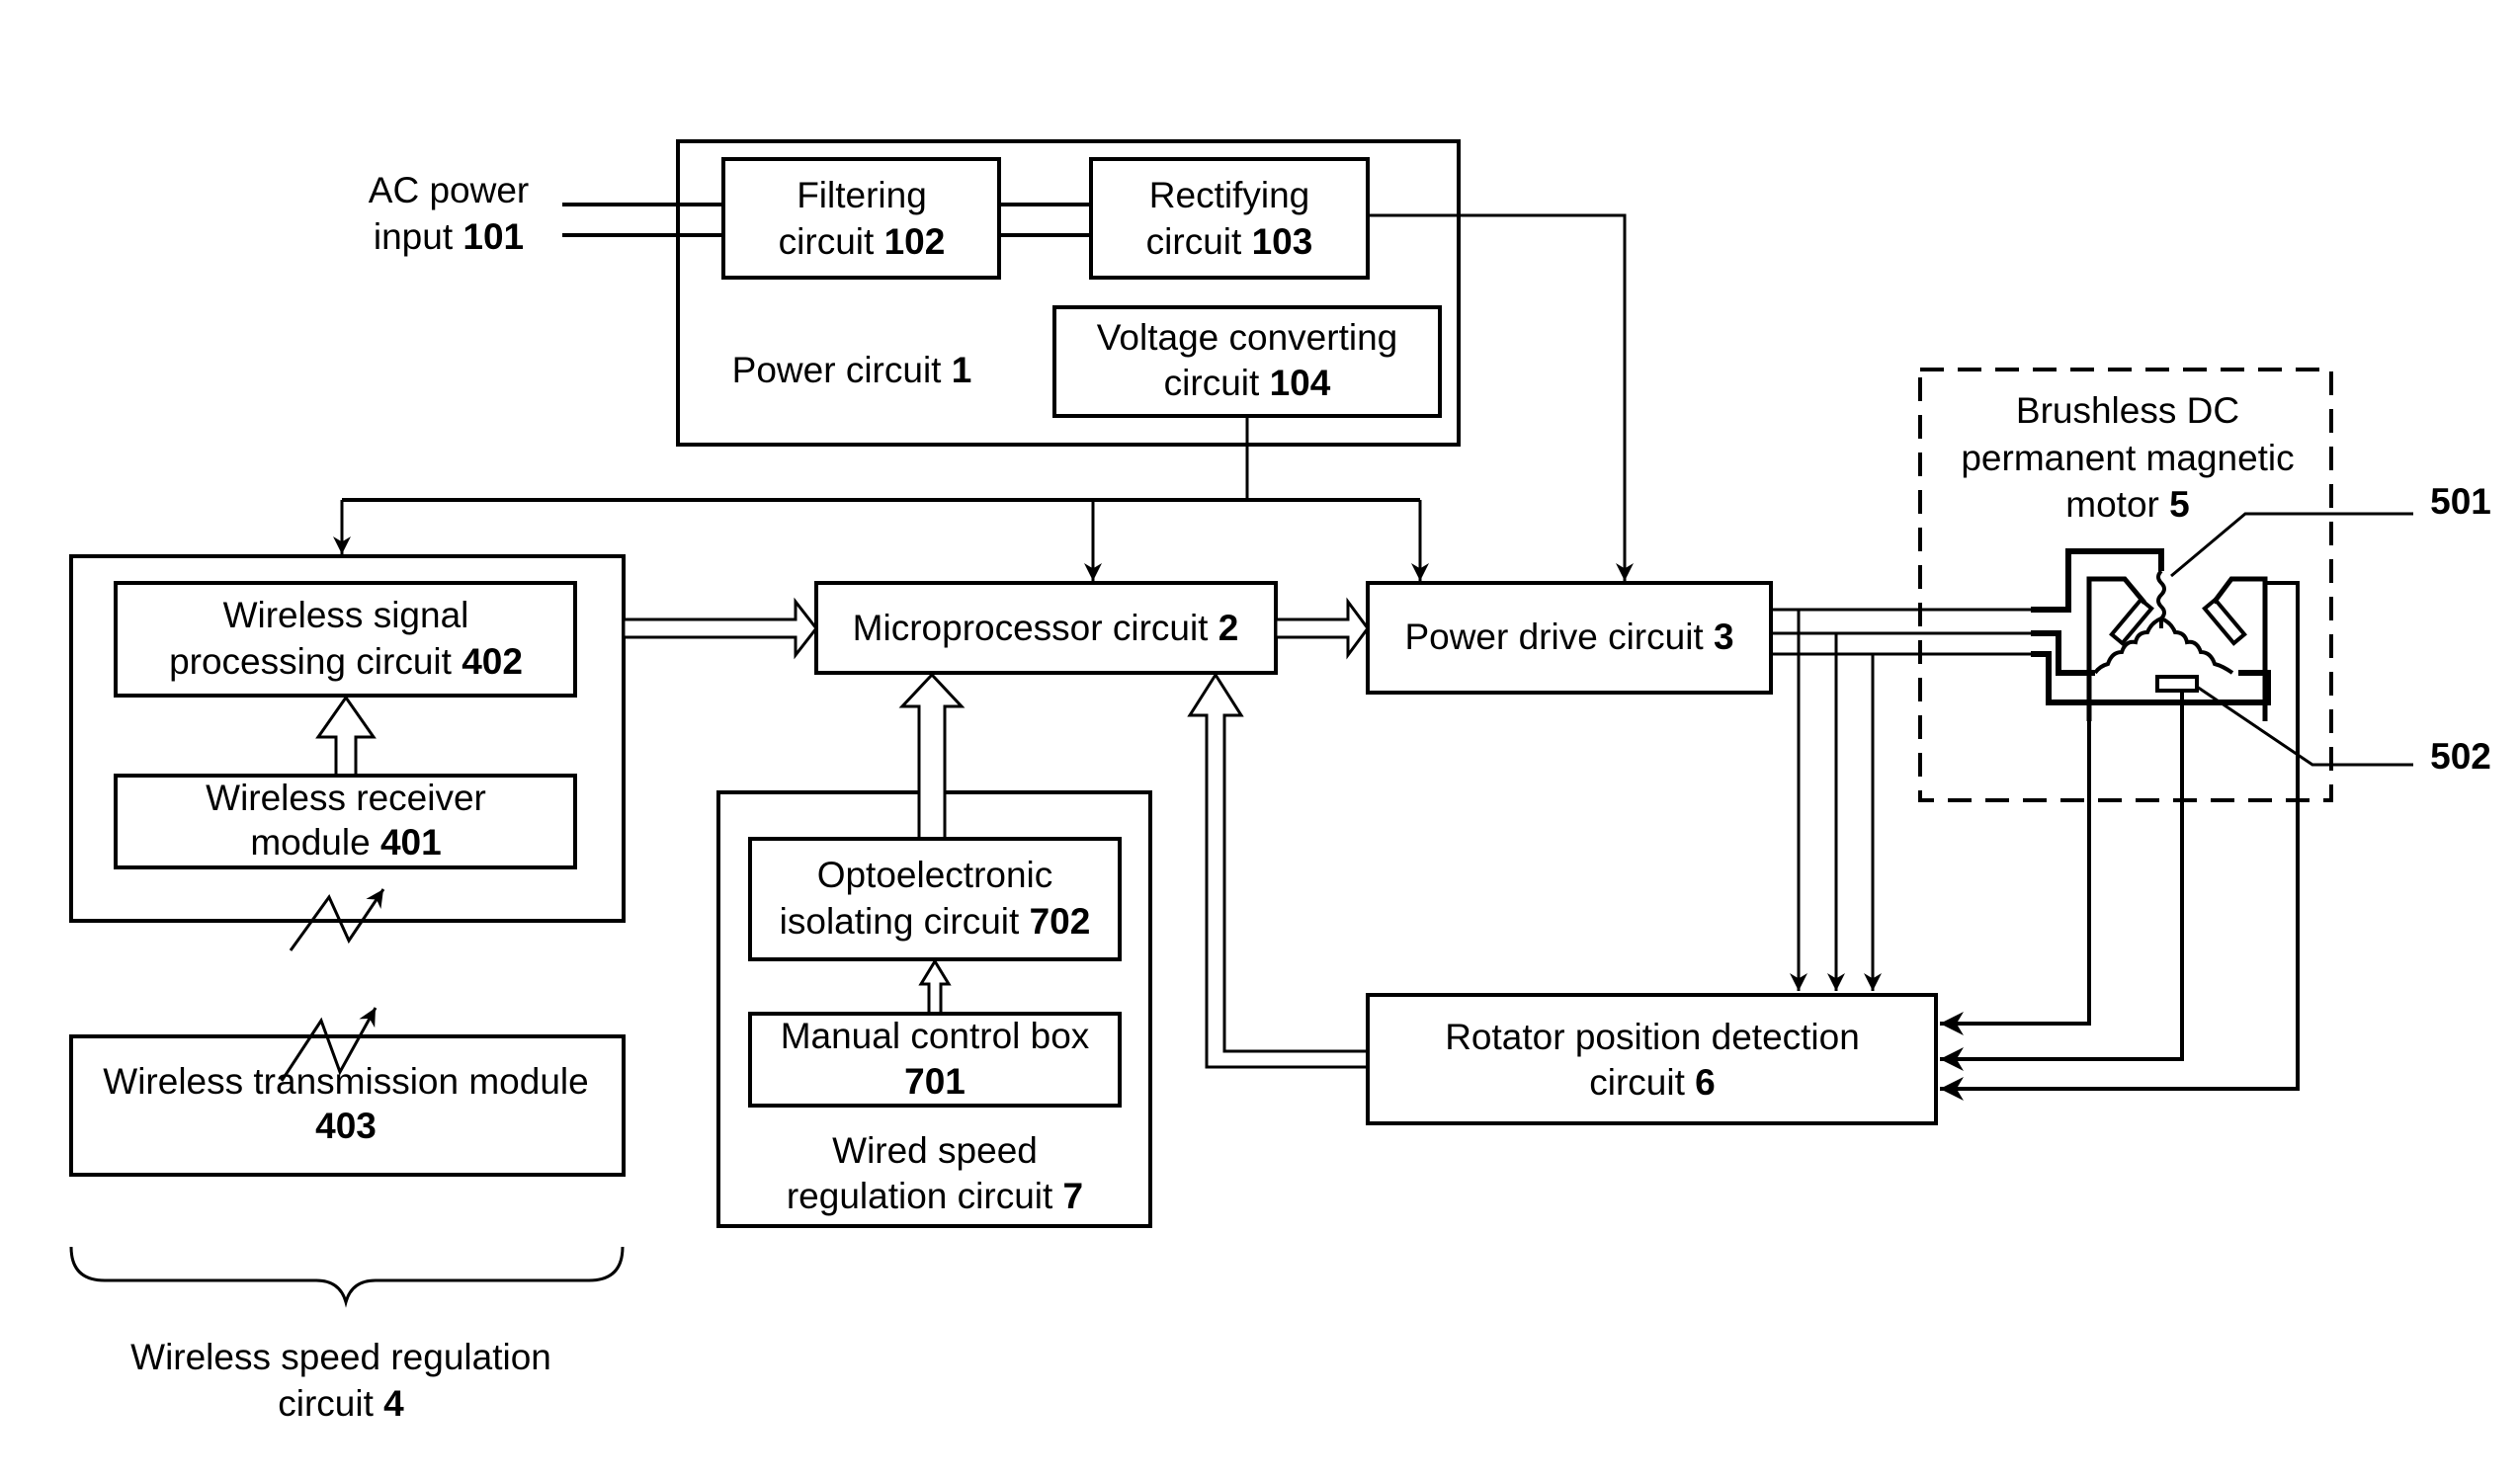 The height and width of the screenshot is (1481, 2520). Describe the element at coordinates (1229, 195) in the screenshot. I see `rectifying-line1: Rectifying` at that location.